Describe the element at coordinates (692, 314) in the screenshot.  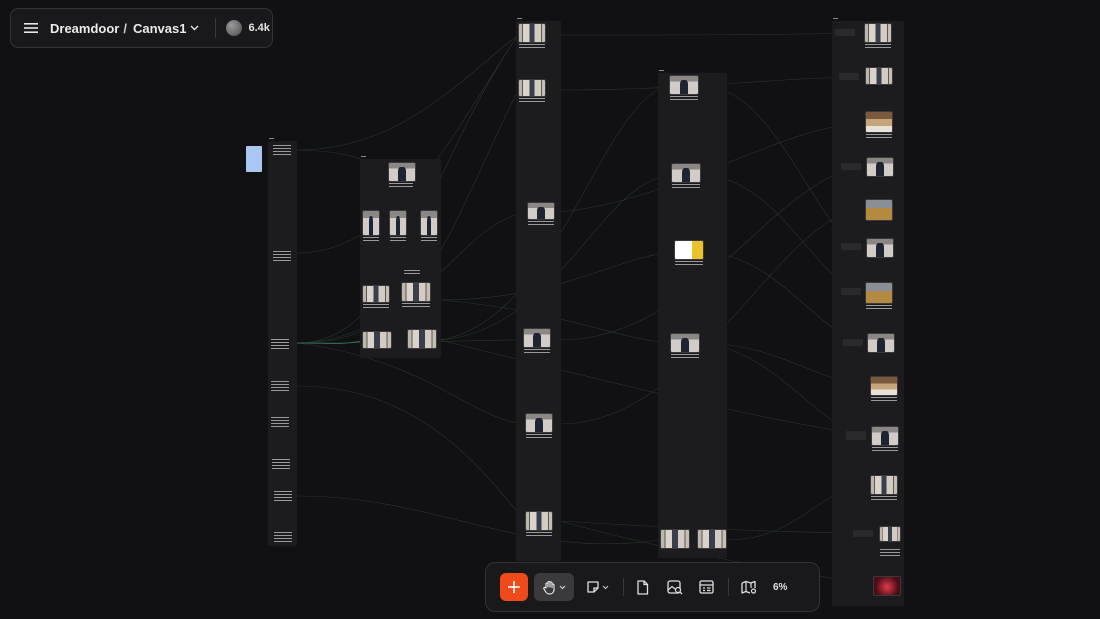
I see `node-group-shots-b` at that location.